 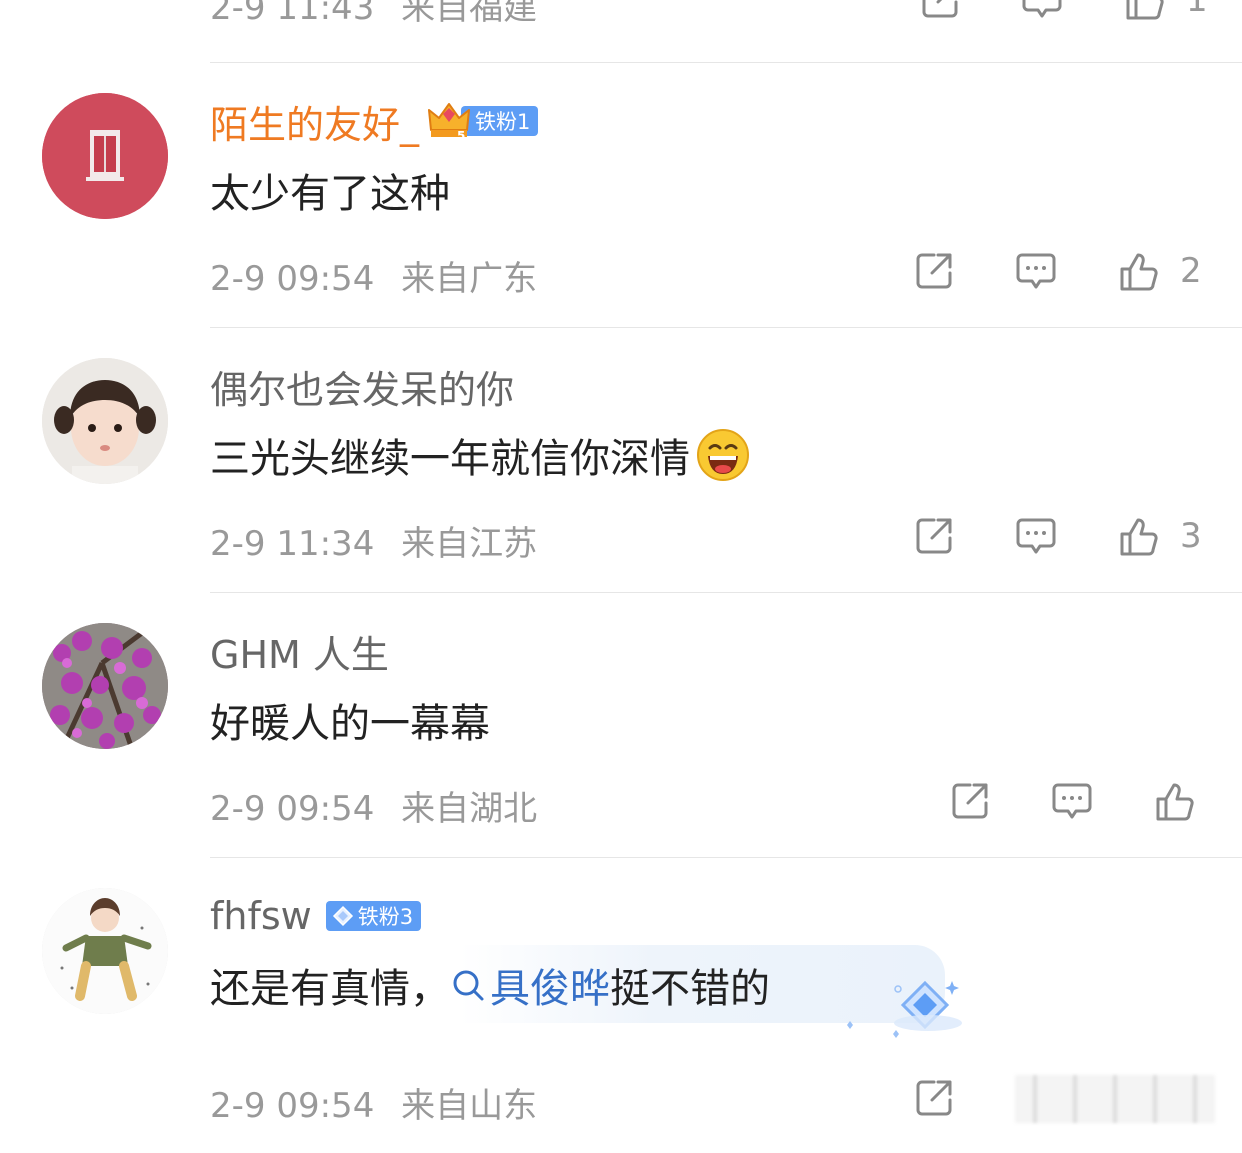 What do you see at coordinates (690, 989) in the screenshot?
I see `comment-text-after: 挺不错的` at bounding box center [690, 989].